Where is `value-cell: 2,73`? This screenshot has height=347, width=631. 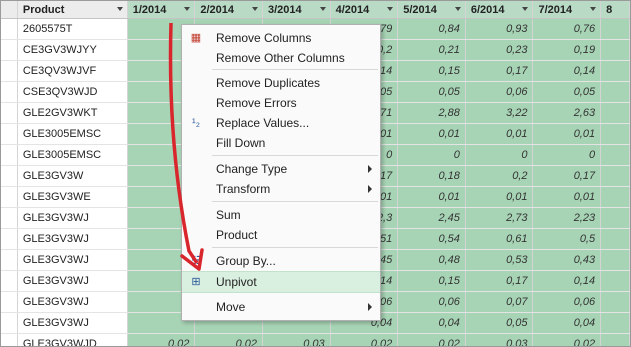
value-cell: 2,73 is located at coordinates (499, 218).